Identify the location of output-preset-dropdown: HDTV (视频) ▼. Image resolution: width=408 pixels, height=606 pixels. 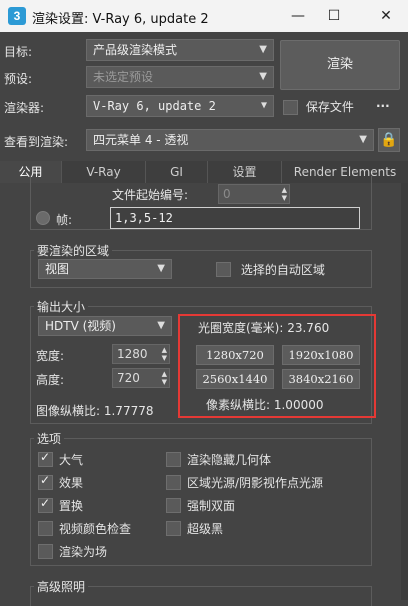
(105, 326).